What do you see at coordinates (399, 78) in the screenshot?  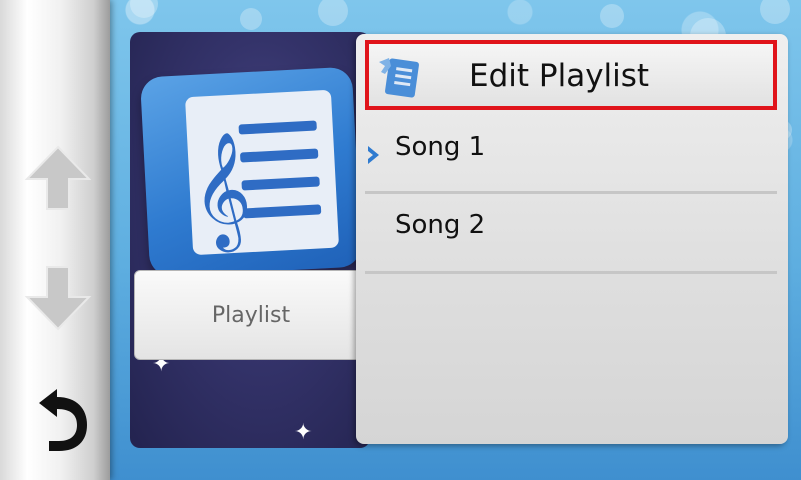 I see `edit-playlist-icon` at bounding box center [399, 78].